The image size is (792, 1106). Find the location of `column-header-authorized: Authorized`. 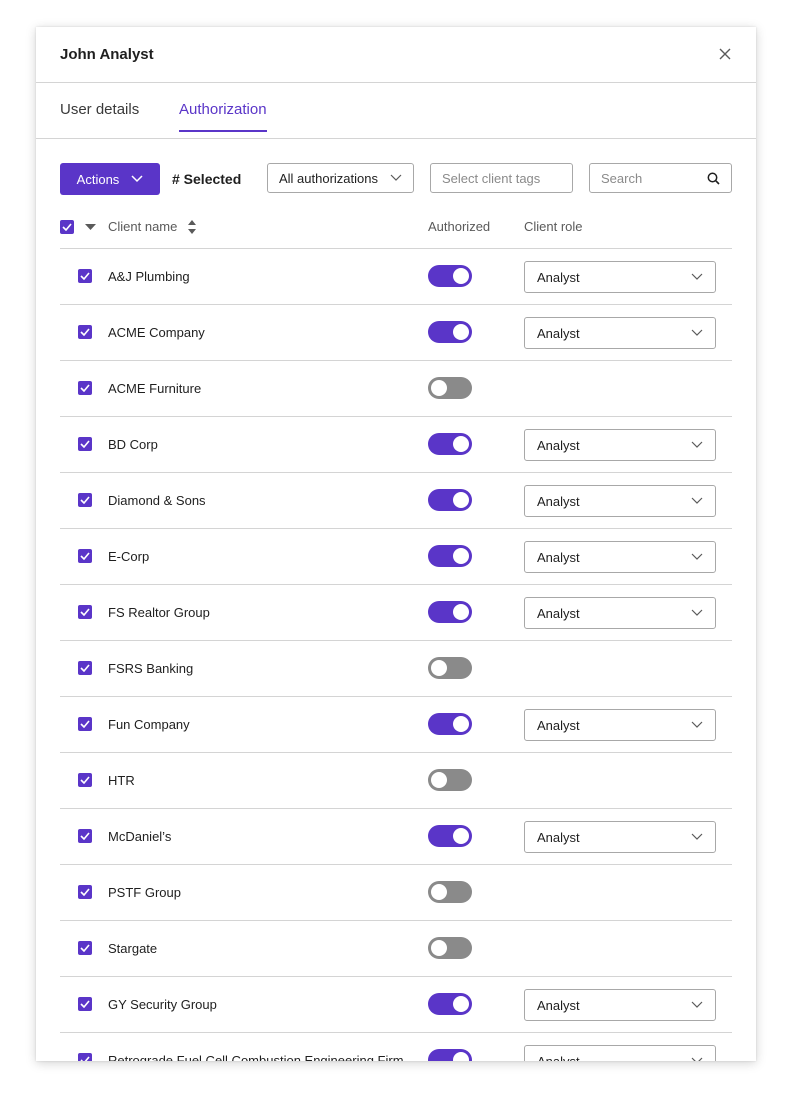

column-header-authorized: Authorized is located at coordinates (459, 226).